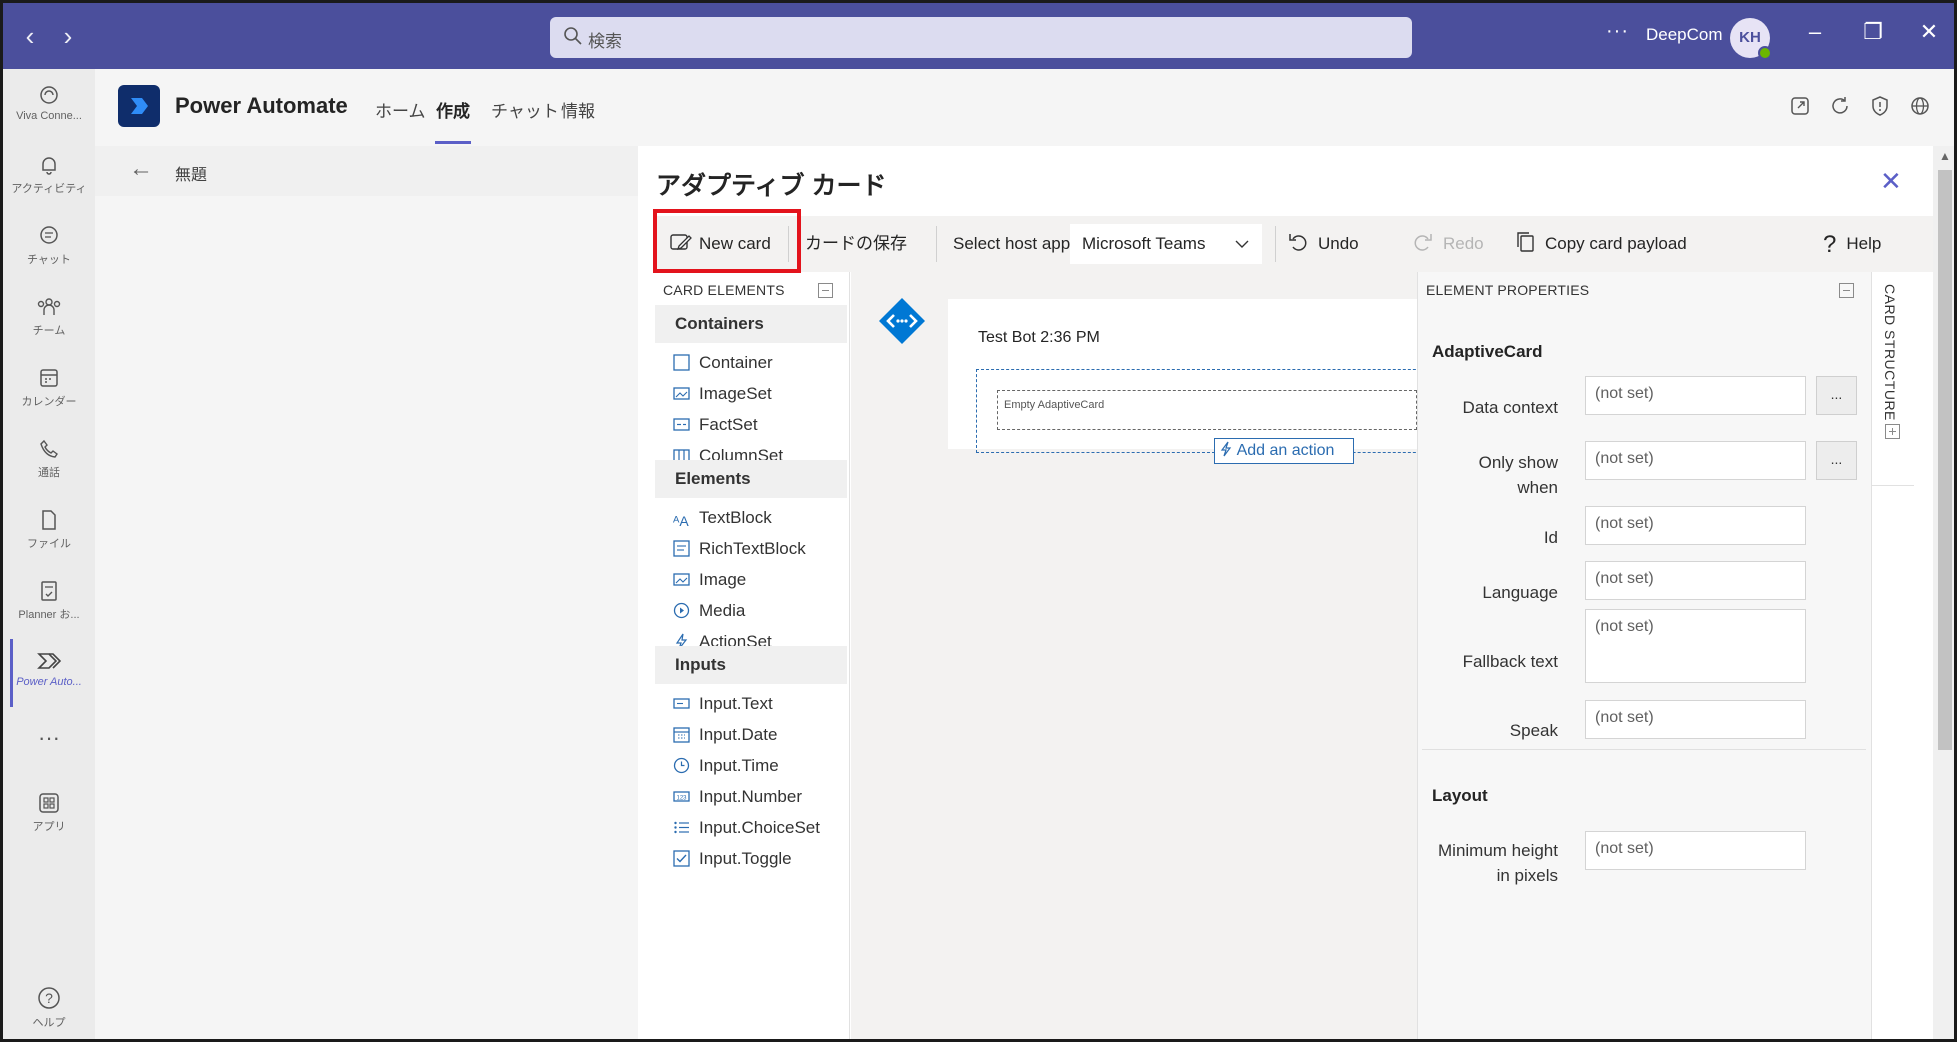 Image resolution: width=1957 pixels, height=1042 pixels. Describe the element at coordinates (1815, 32) in the screenshot. I see `minimize-icon: –` at that location.